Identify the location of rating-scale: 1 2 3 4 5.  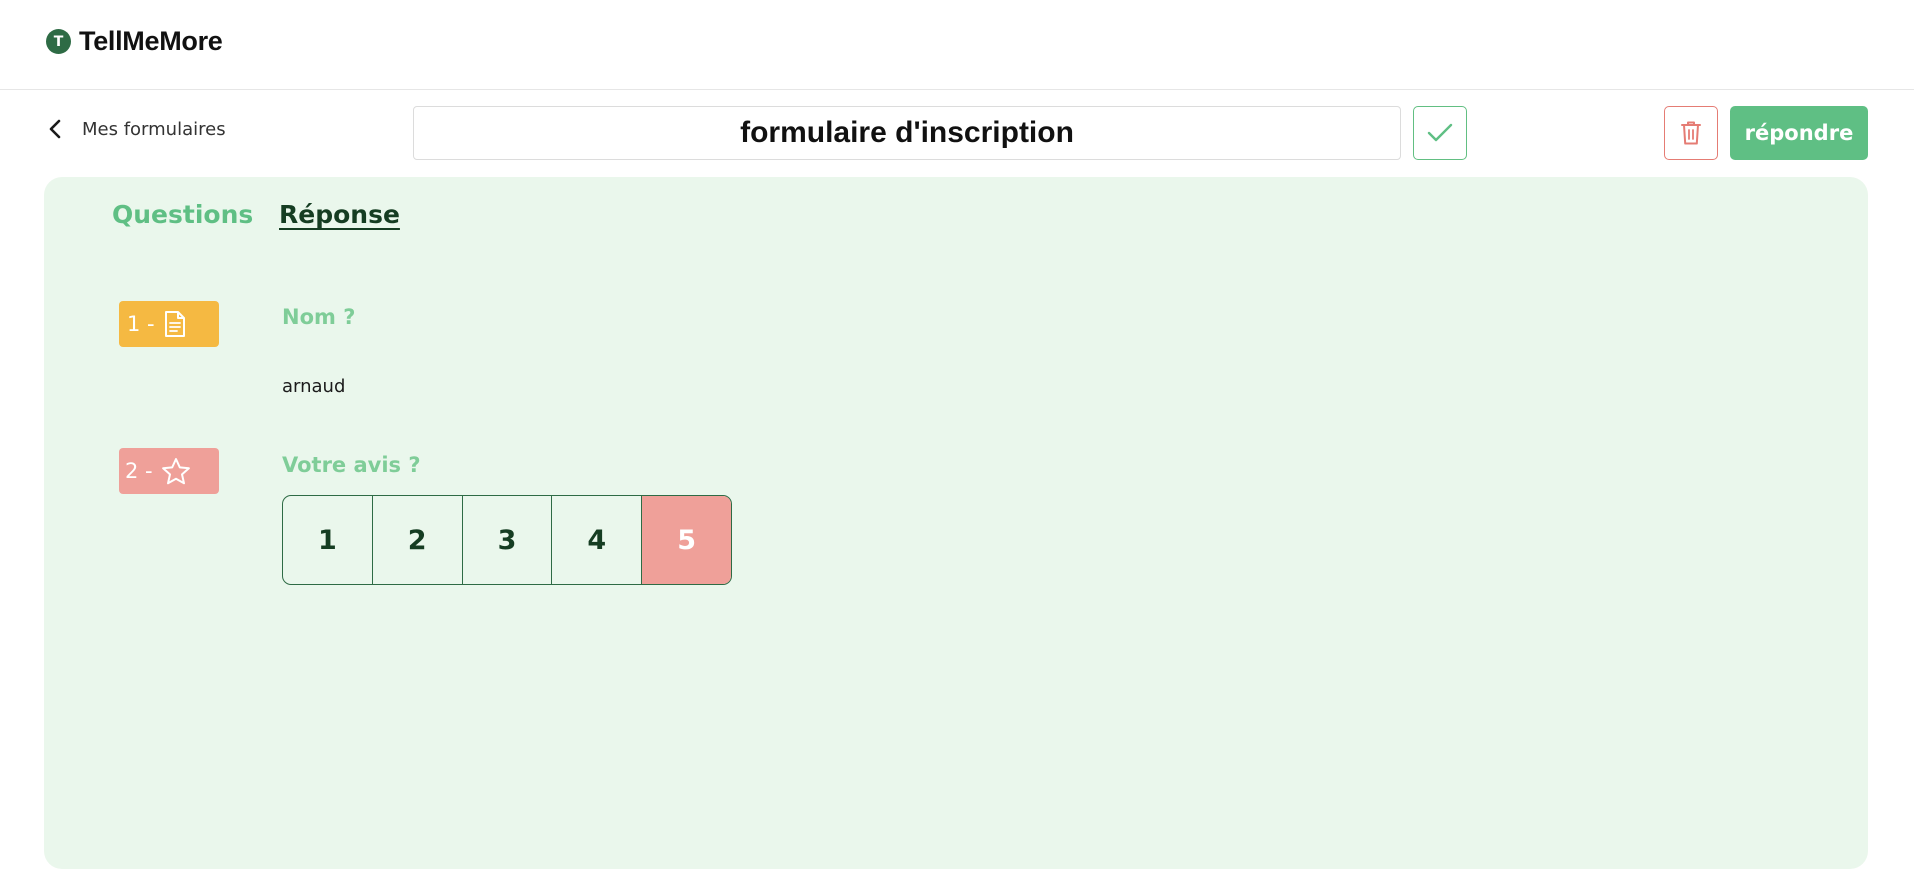
(507, 540).